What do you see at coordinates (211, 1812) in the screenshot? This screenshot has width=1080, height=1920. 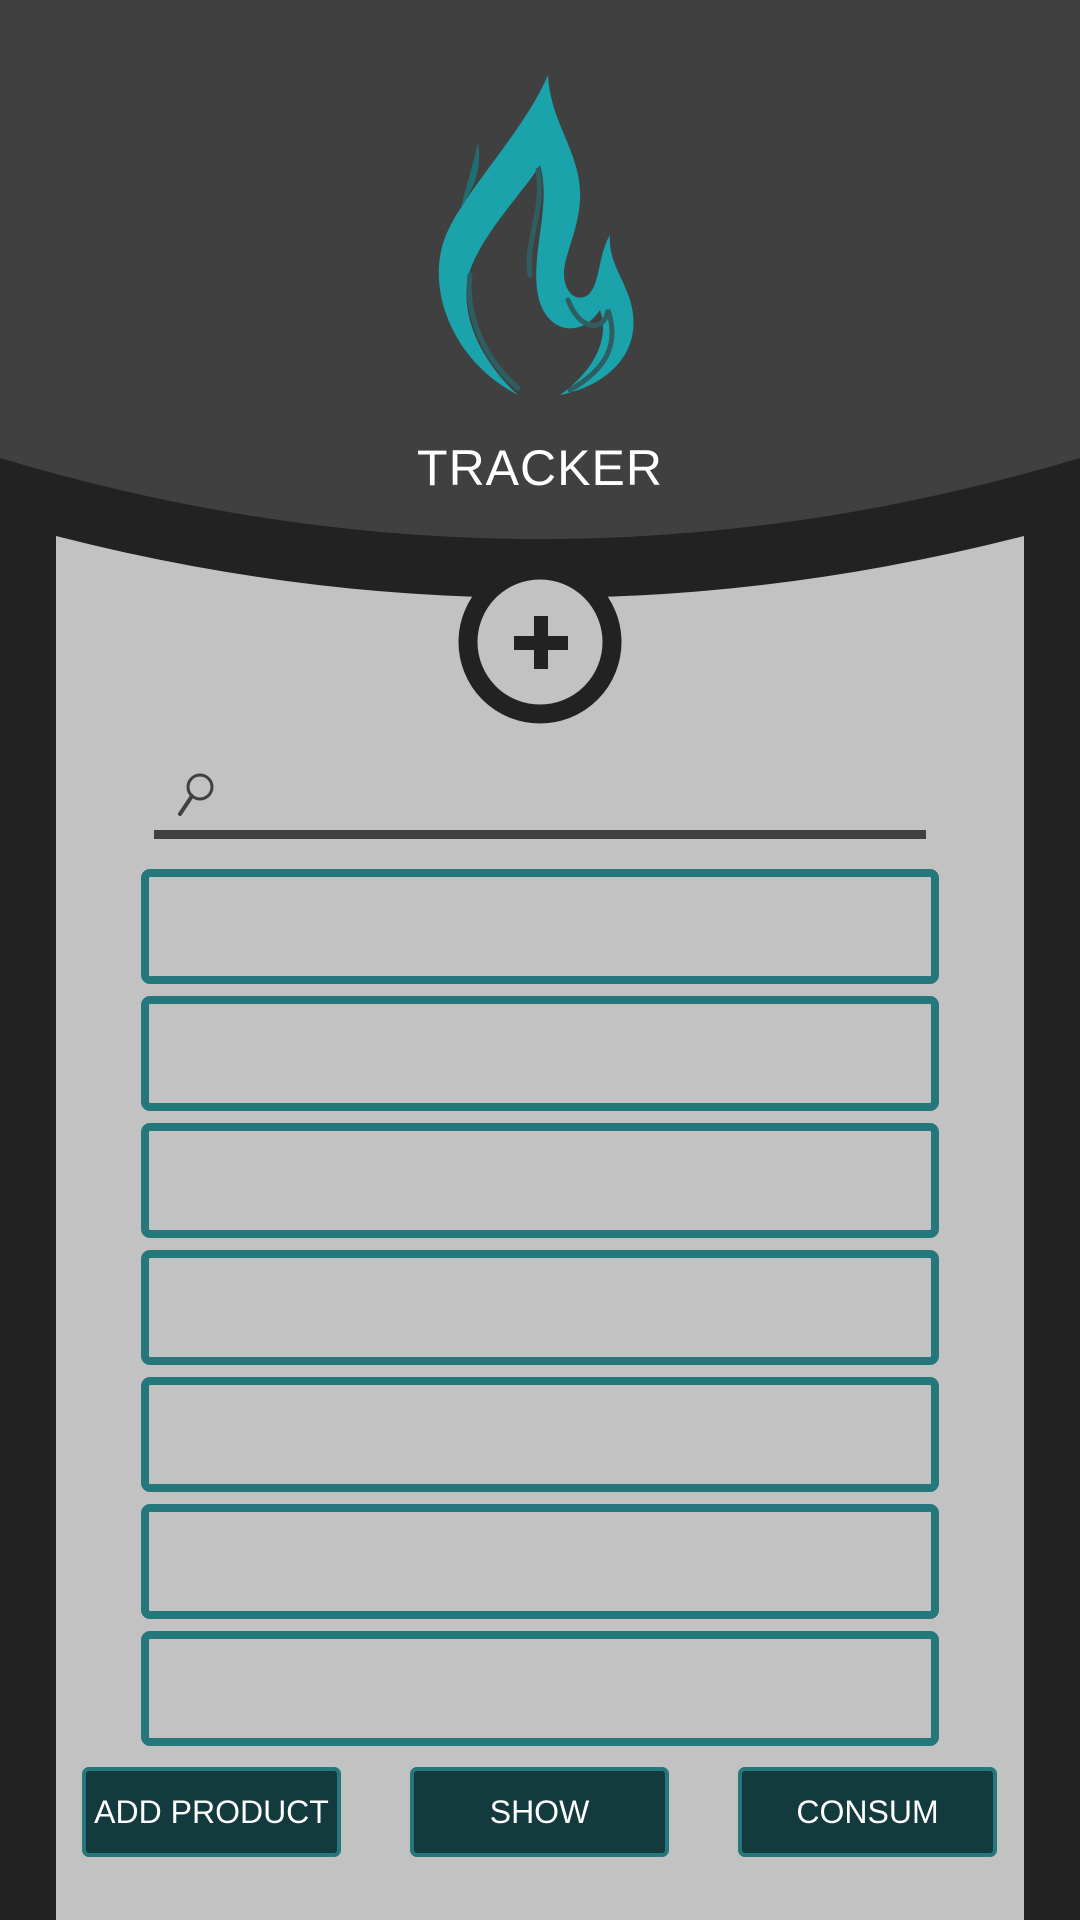 I see `add-product-button: ADD PRODUCT` at bounding box center [211, 1812].